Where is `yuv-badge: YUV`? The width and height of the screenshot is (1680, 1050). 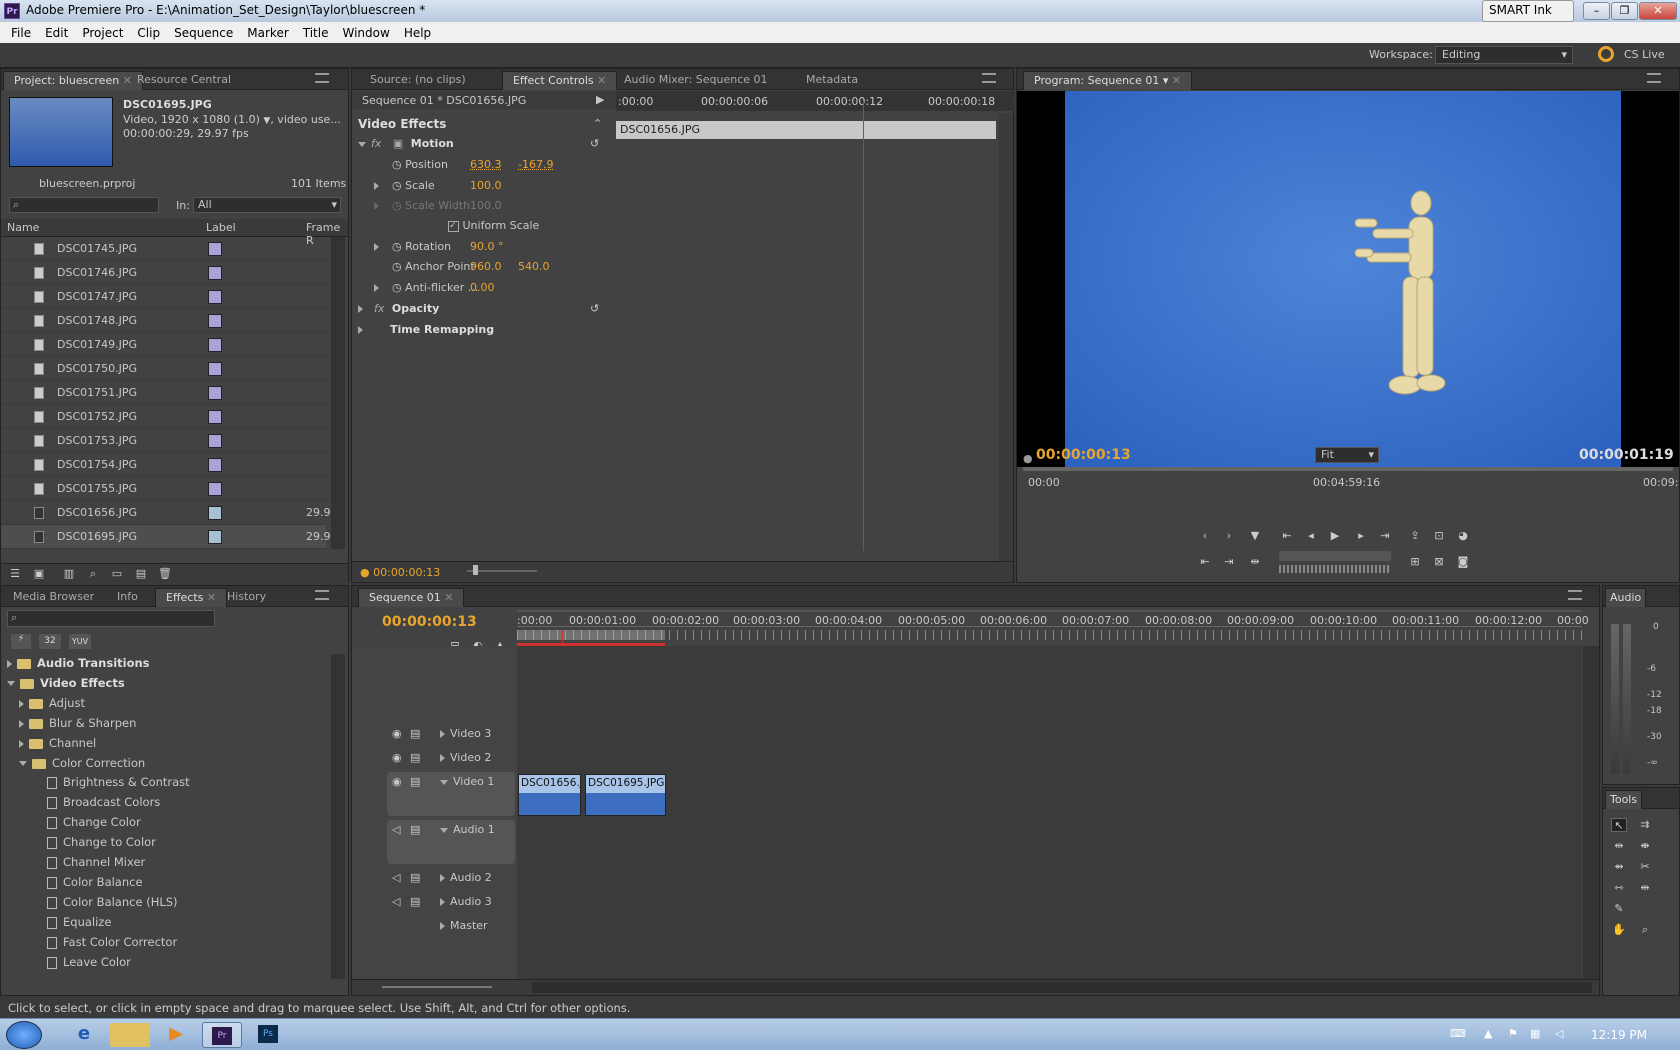
yuv-badge: YUV is located at coordinates (80, 641).